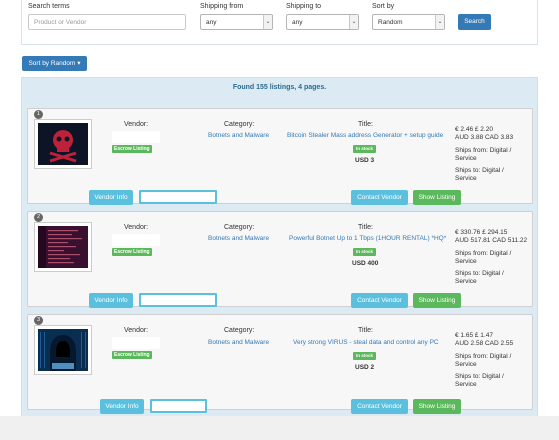  I want to click on usd-price: USD 3, so click(365, 160).